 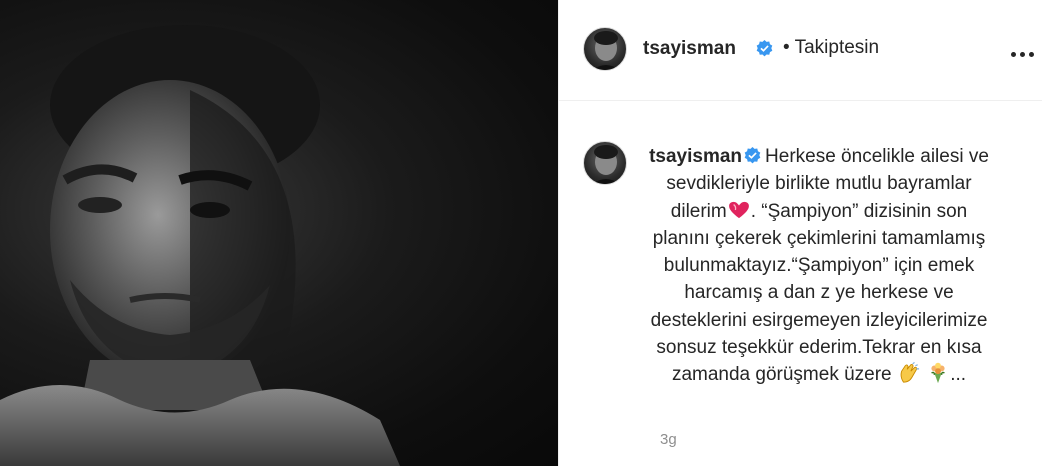 I want to click on caption-username: tsayisman, so click(x=695, y=156).